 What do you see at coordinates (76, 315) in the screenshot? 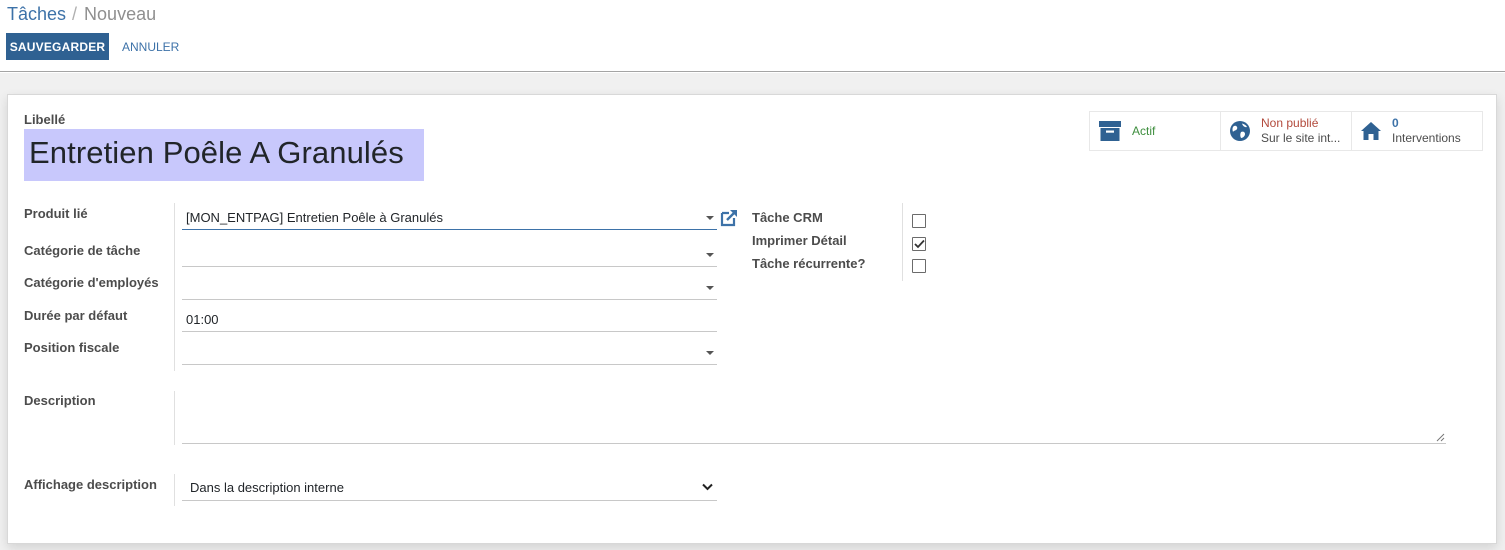
I see `default-duration-label: Durée par défaut` at bounding box center [76, 315].